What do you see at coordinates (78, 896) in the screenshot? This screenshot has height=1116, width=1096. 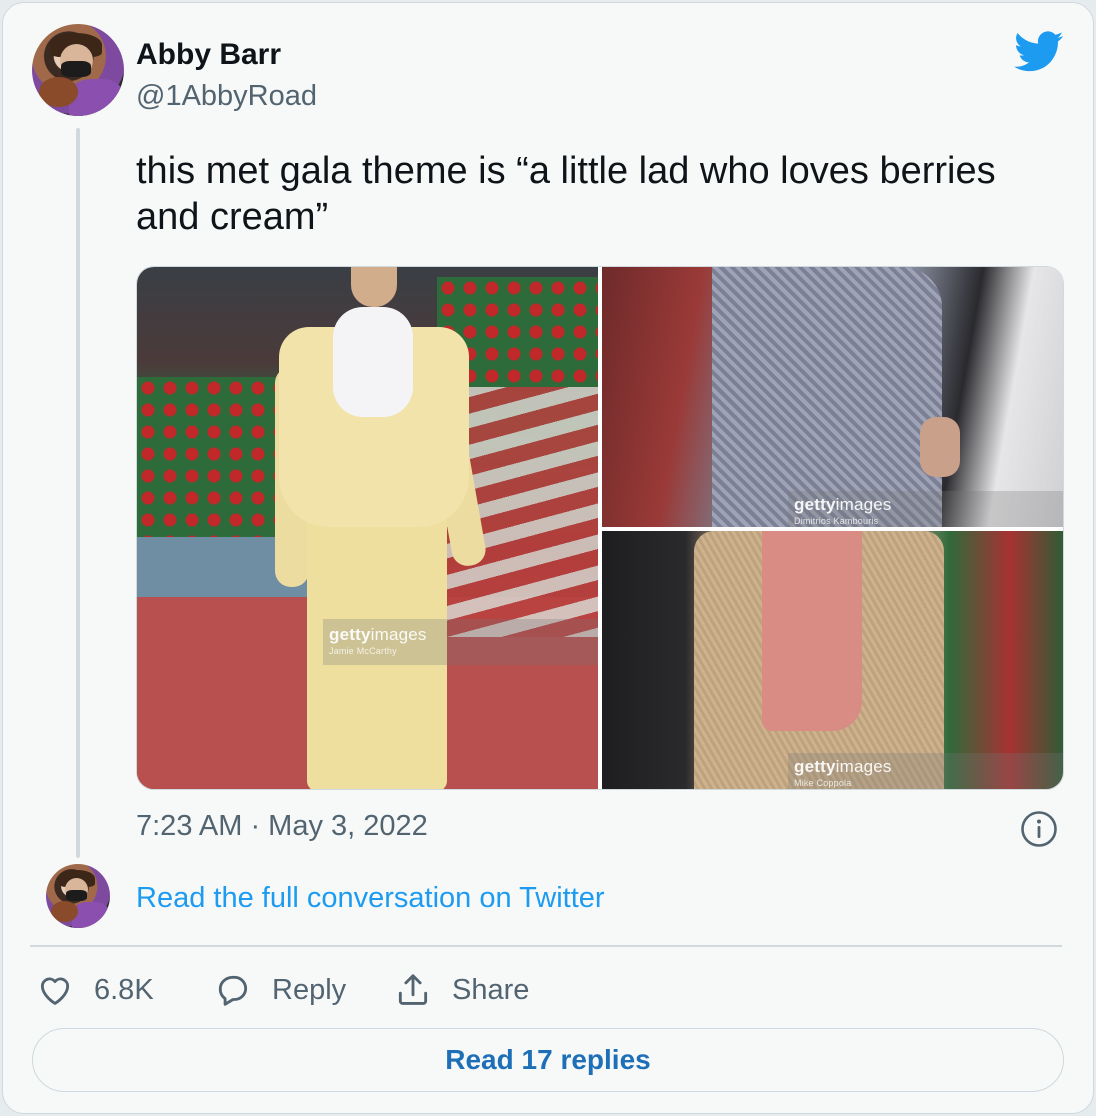 I see `conversation-avatar` at bounding box center [78, 896].